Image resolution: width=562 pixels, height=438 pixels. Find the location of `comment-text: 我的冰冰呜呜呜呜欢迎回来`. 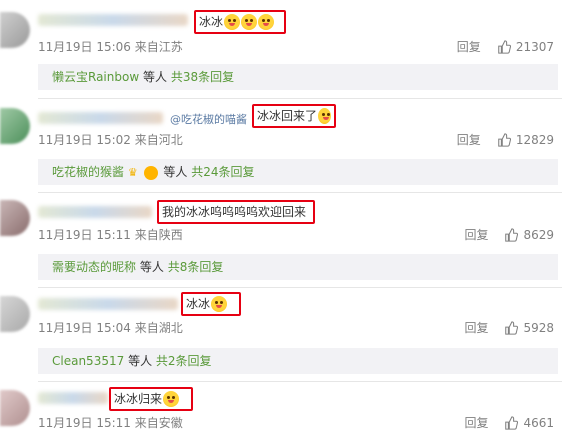

comment-text: 我的冰冰呜呜呜呜欢迎回来 is located at coordinates (234, 212).